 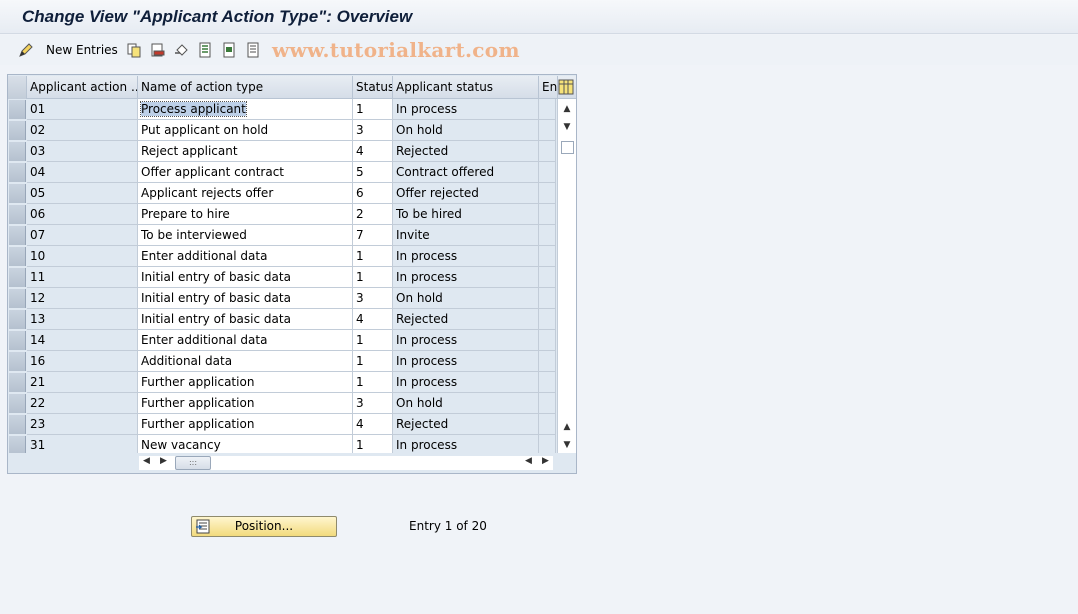 I want to click on scroll-left-icon: ◀, so click(x=146, y=461).